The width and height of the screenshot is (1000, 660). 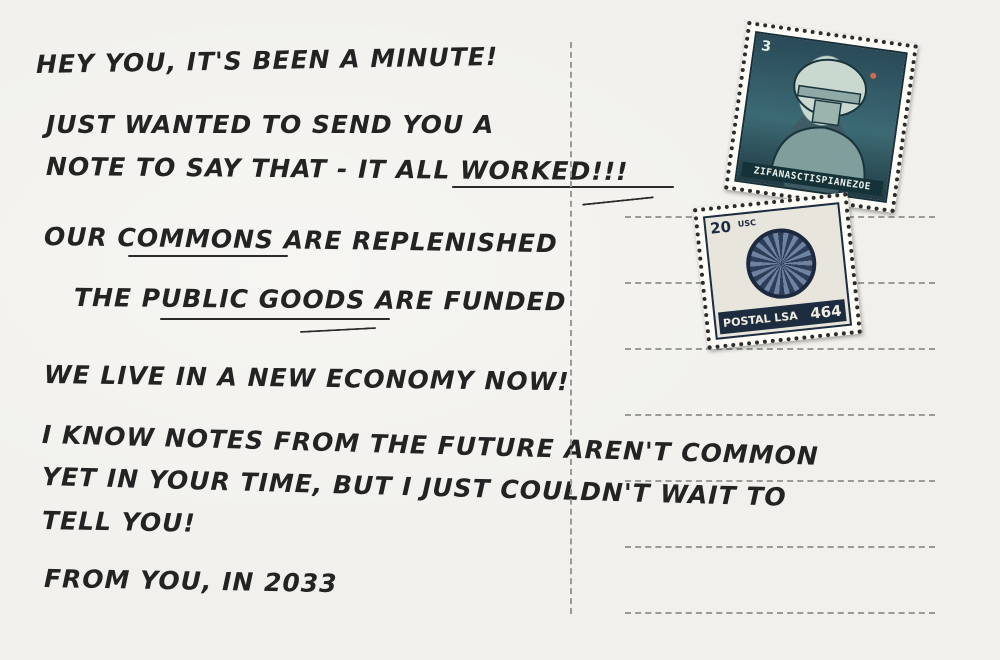 What do you see at coordinates (267, 60) in the screenshot?
I see `greeting-line: HEY YOU, IT'S BEEN A MINUTE!` at bounding box center [267, 60].